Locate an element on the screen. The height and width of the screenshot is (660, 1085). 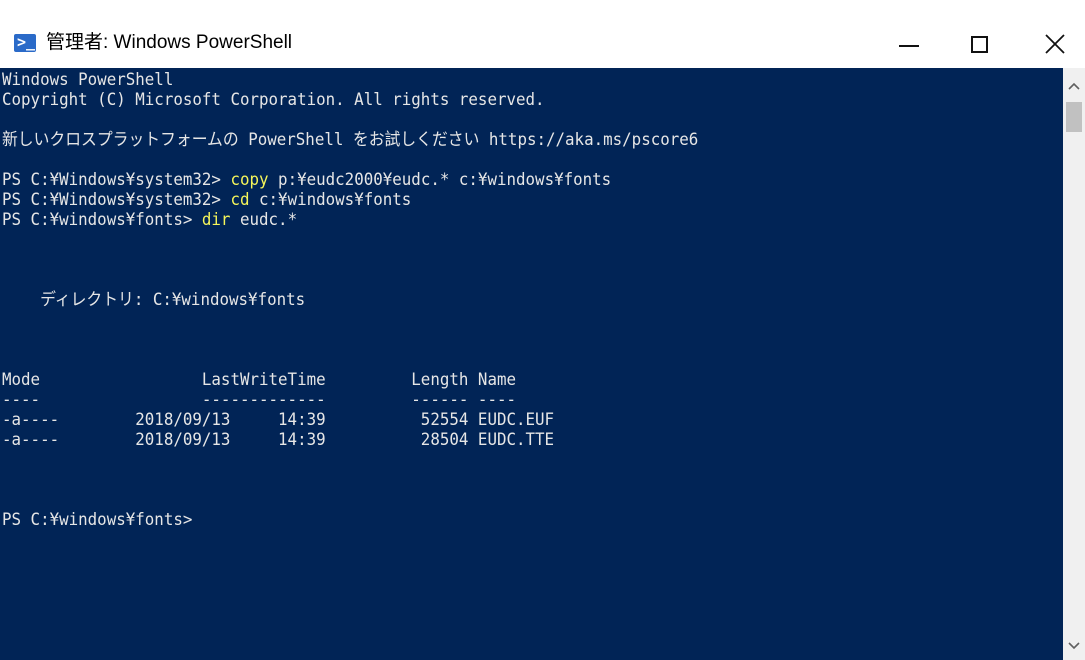
scroll-down-button is located at coordinates (1074, 647).